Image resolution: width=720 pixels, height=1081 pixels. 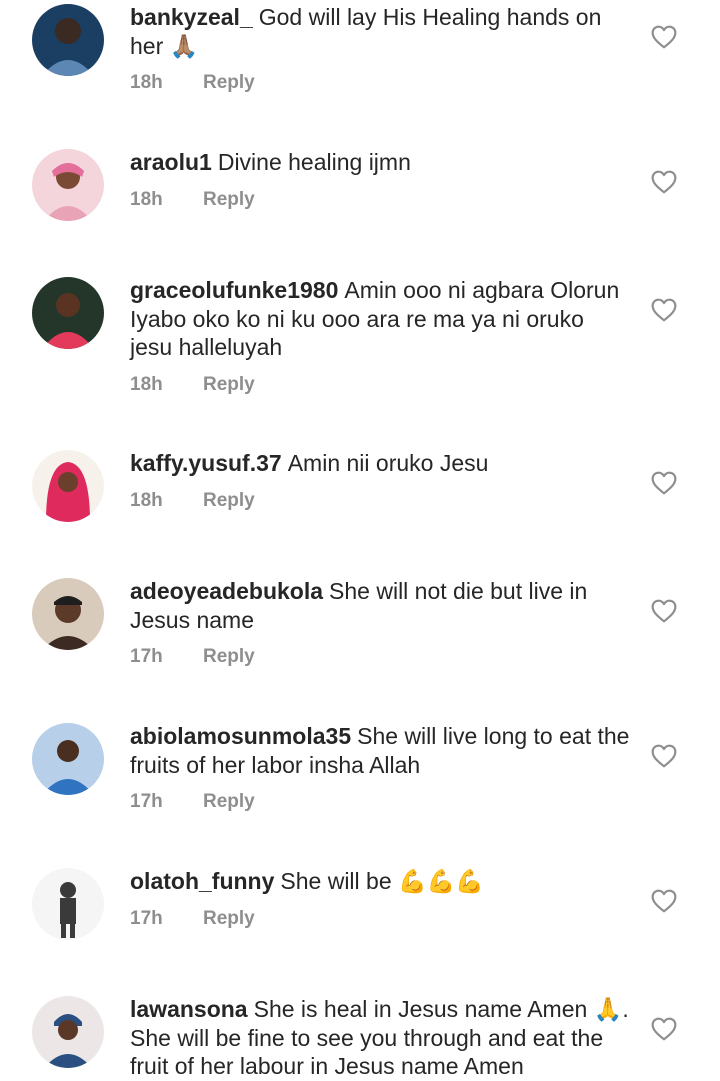 I want to click on comment-text: She will be 💪💪💪, so click(x=382, y=881).